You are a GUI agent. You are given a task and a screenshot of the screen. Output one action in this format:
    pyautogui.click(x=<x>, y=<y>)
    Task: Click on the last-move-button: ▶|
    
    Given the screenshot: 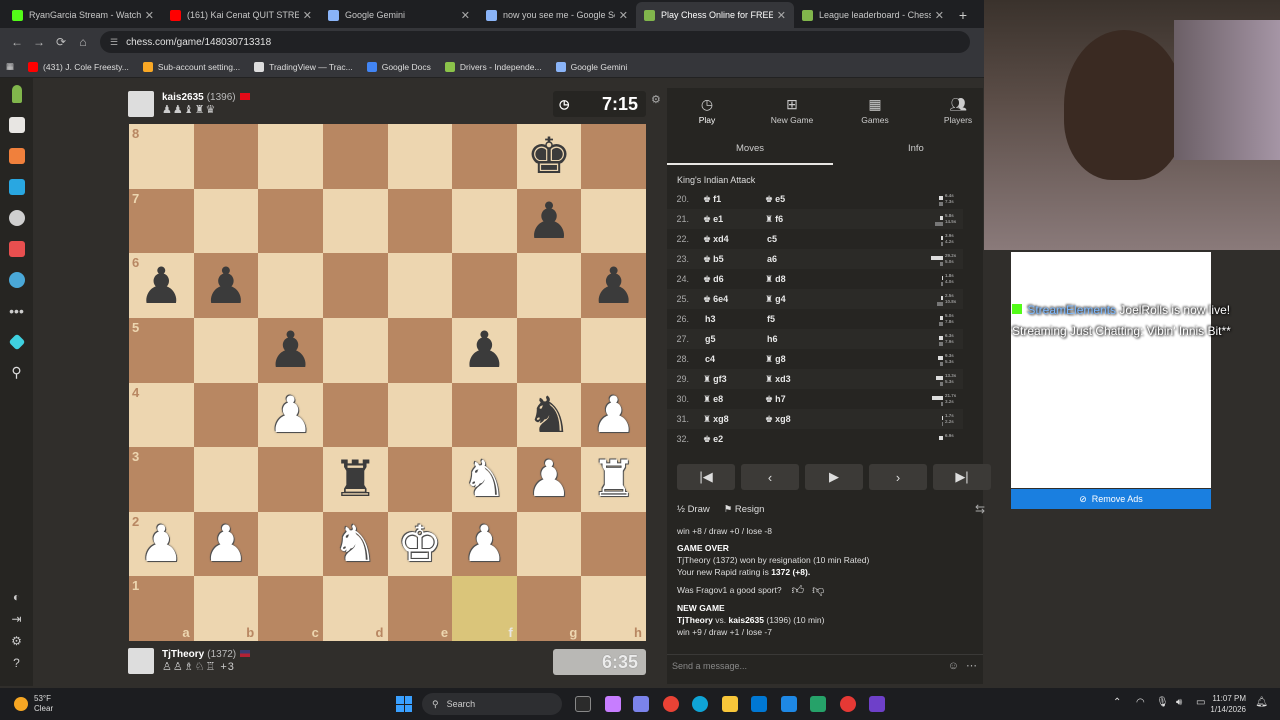 What is the action you would take?
    pyautogui.click(x=962, y=477)
    